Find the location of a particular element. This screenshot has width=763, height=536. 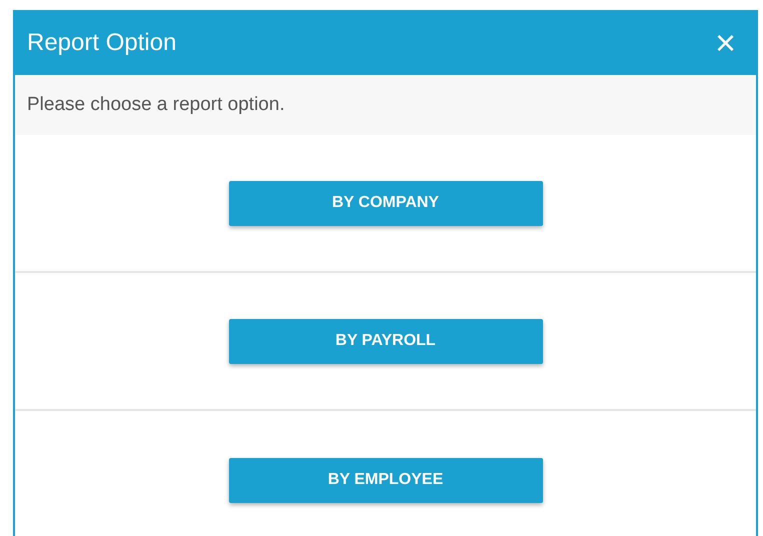

dialog-message: Please choose a report option. is located at coordinates (156, 104).